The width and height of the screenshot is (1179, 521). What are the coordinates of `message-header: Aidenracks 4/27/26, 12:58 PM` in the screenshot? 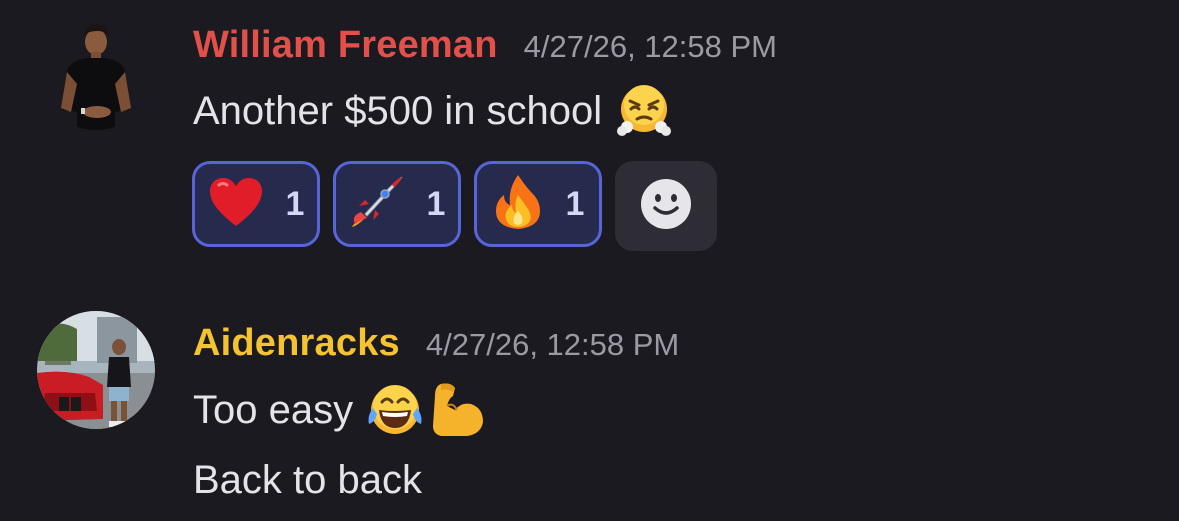 It's located at (436, 343).